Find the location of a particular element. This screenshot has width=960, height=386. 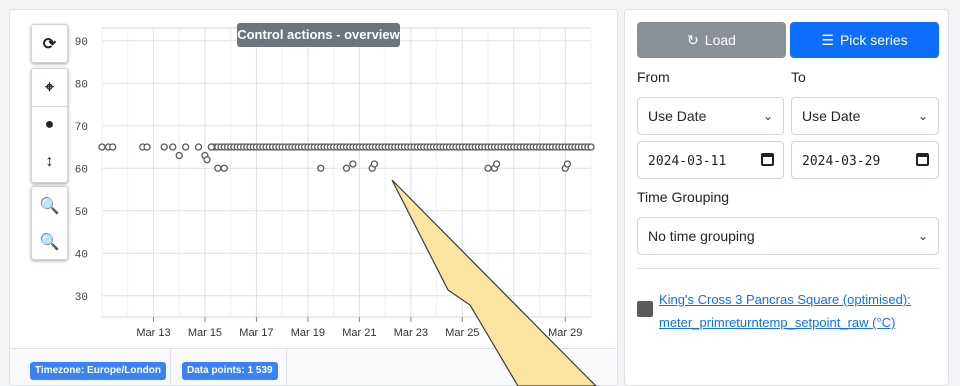

series-color-swatch is located at coordinates (645, 309).